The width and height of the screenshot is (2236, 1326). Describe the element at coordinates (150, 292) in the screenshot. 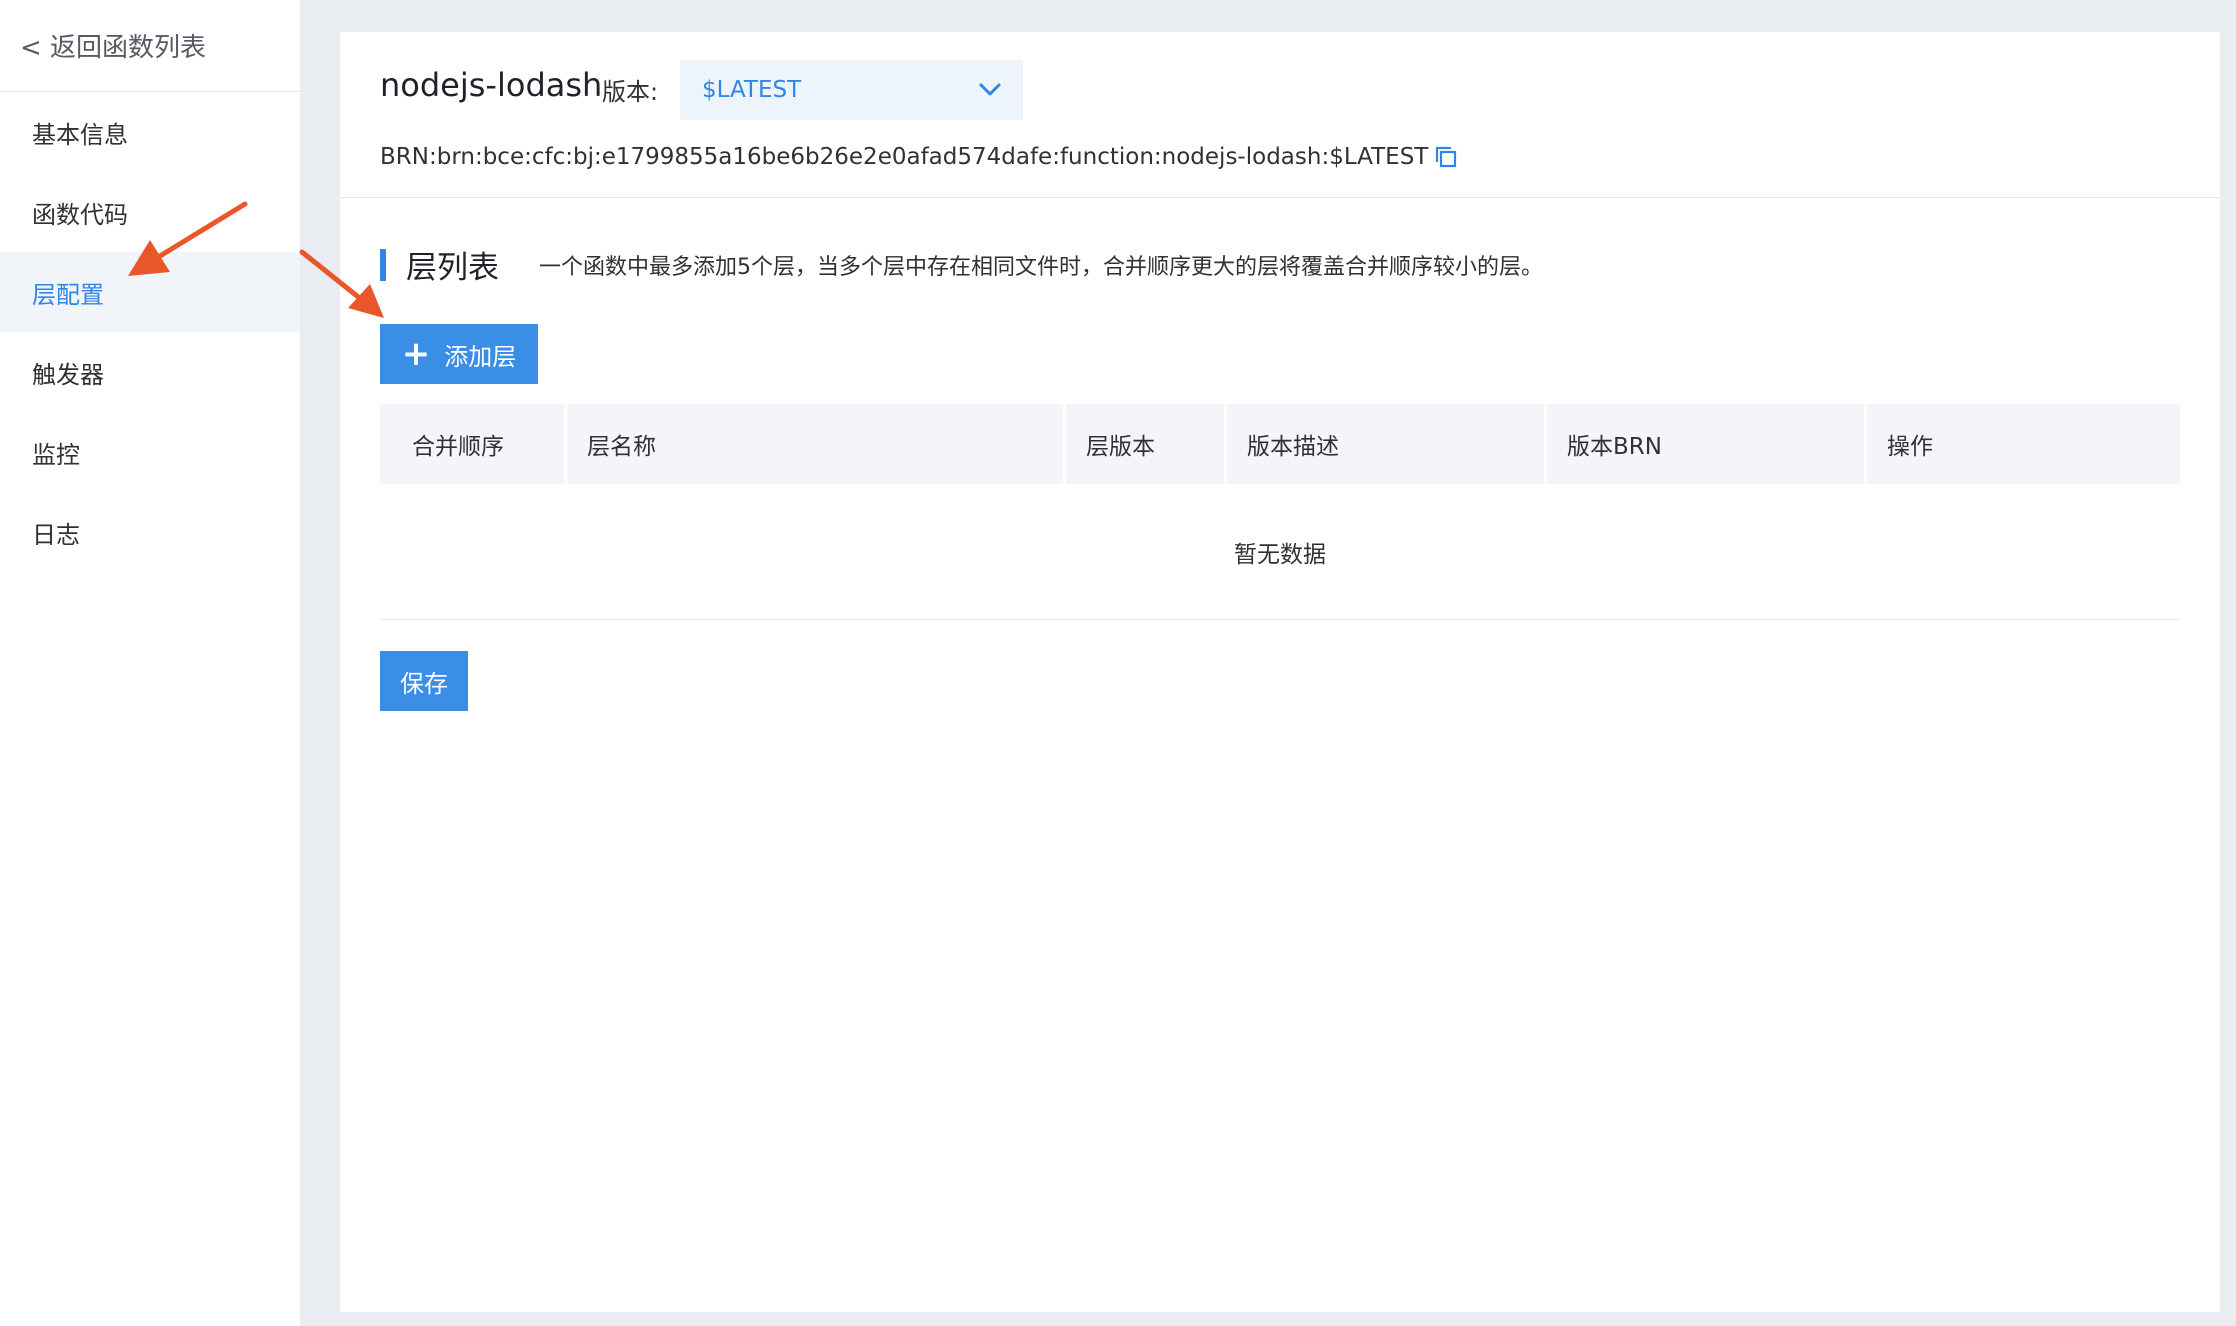

I see `sidebar-item-layer-config: 层配置` at that location.